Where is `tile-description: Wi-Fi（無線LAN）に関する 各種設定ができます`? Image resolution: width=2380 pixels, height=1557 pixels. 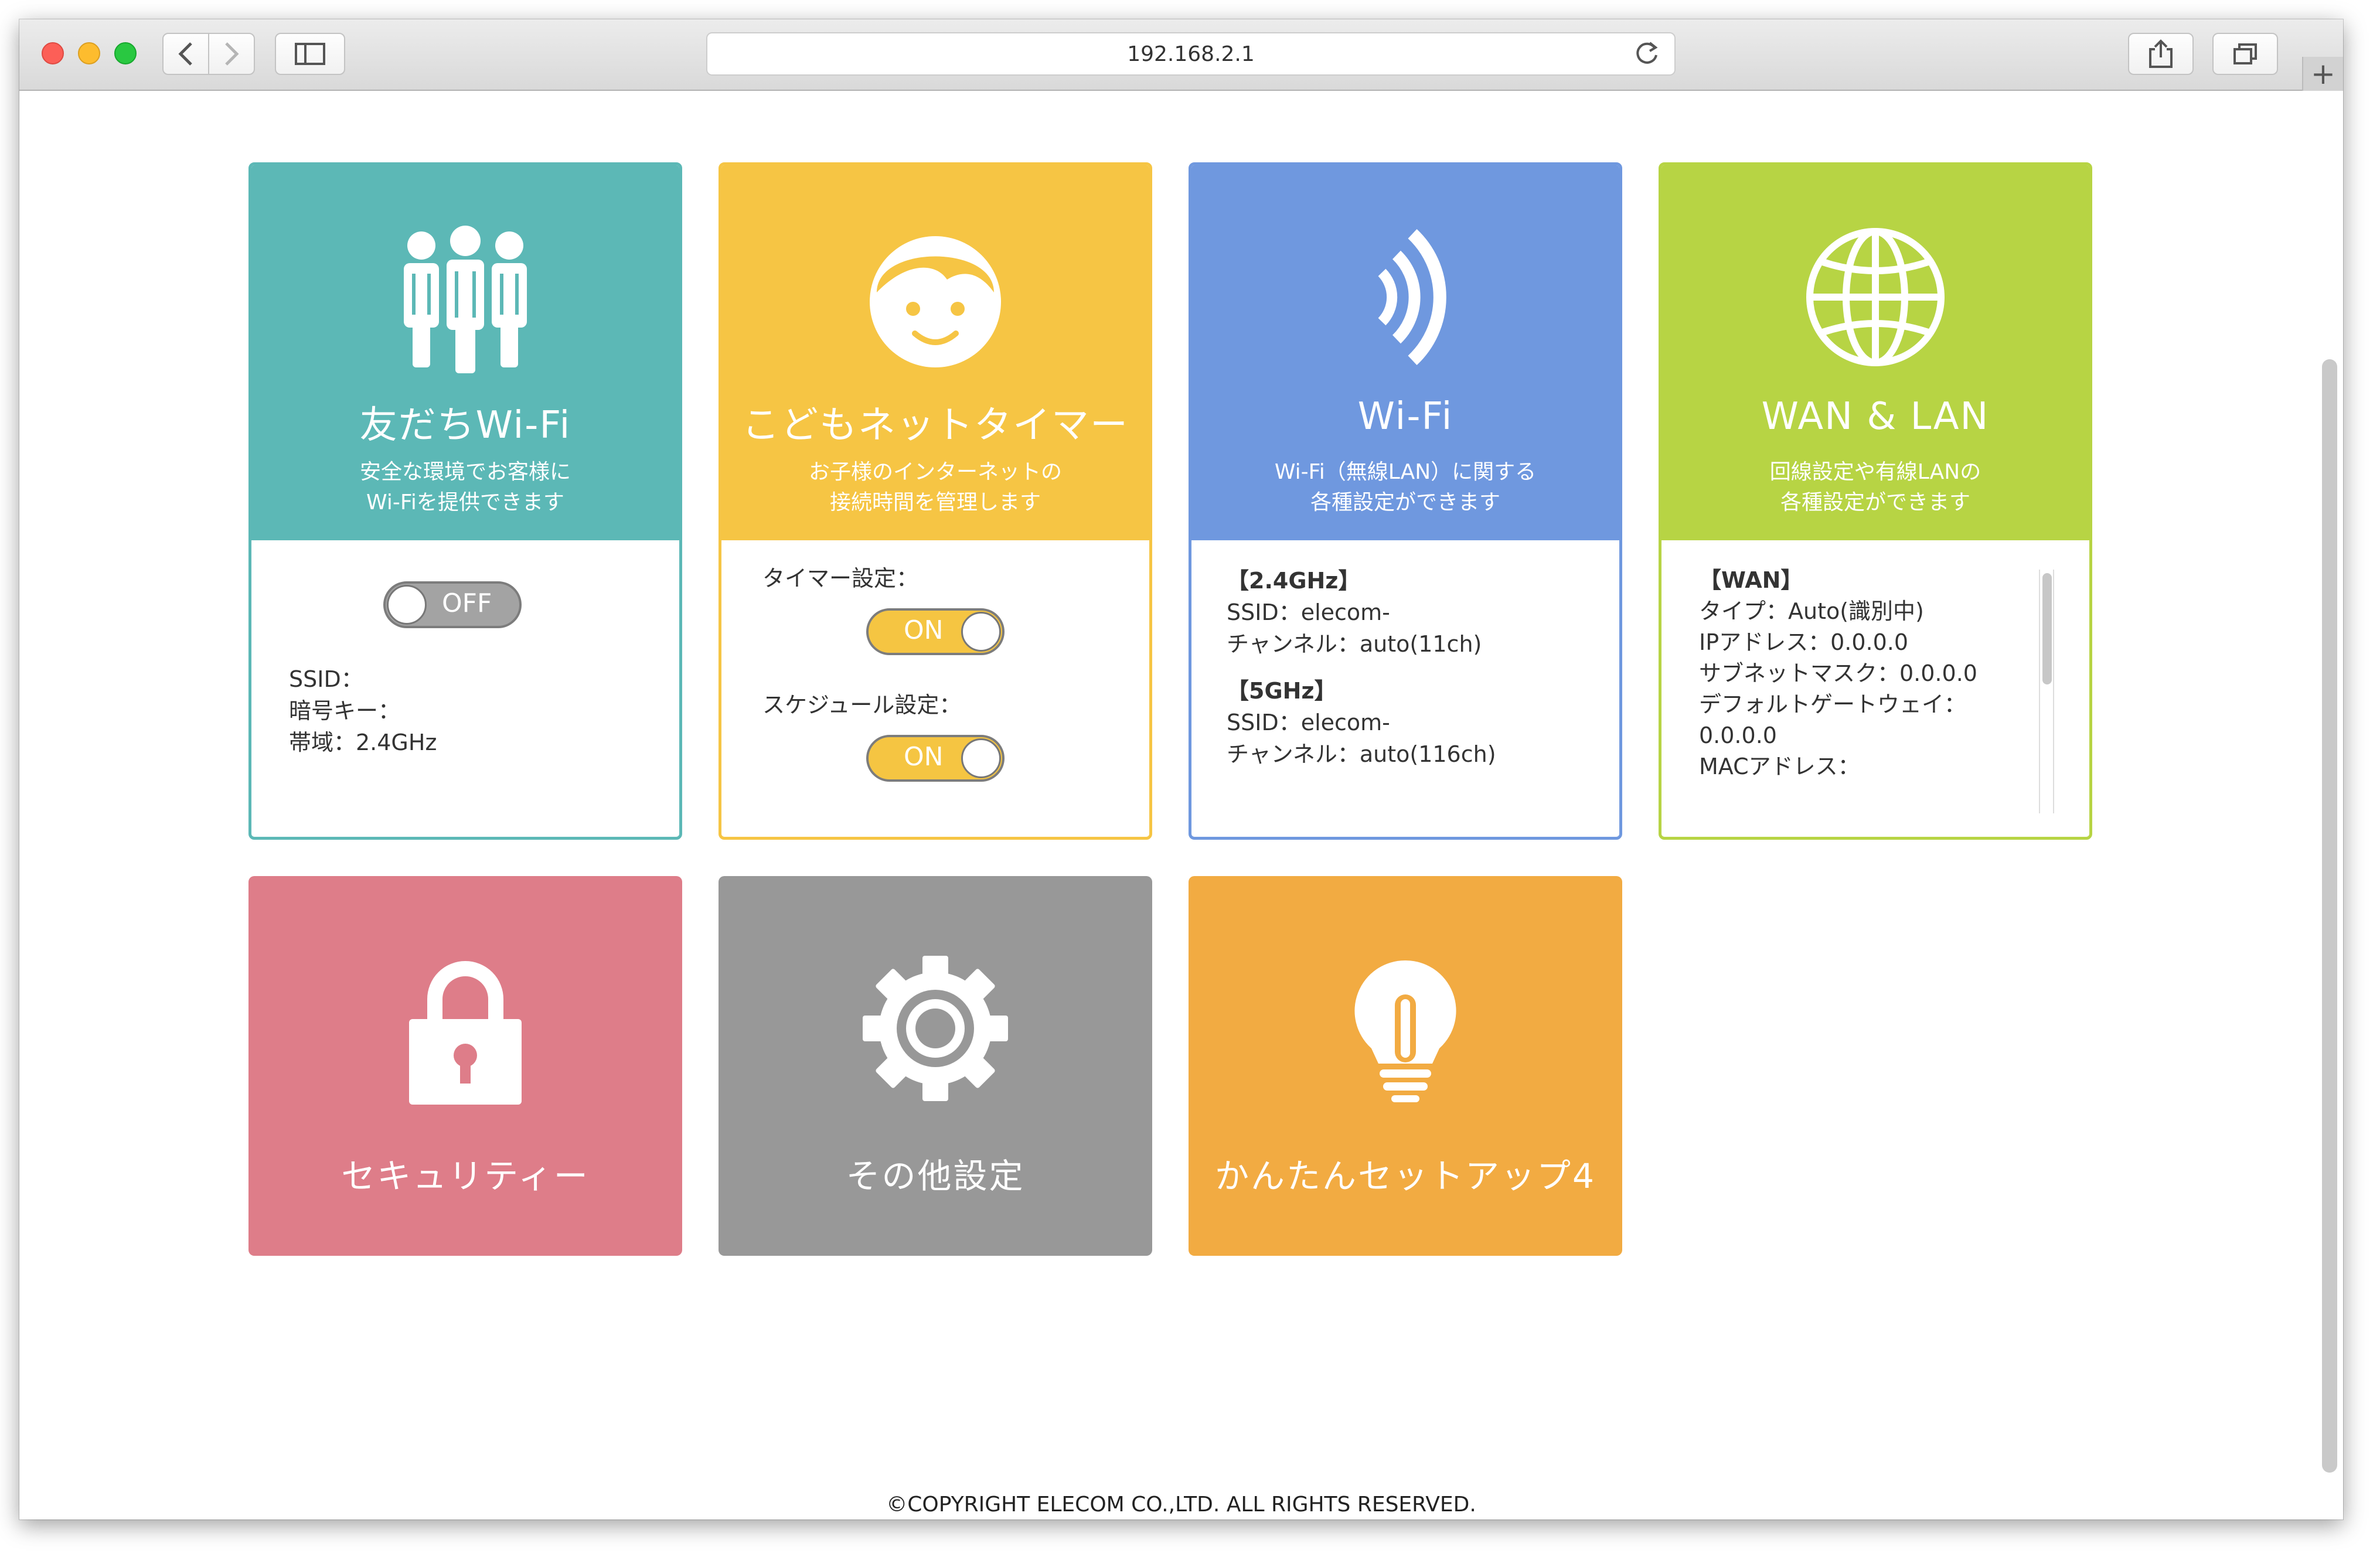
tile-description: Wi-Fi（無線LAN）に関する 各種設定ができます is located at coordinates (1405, 487).